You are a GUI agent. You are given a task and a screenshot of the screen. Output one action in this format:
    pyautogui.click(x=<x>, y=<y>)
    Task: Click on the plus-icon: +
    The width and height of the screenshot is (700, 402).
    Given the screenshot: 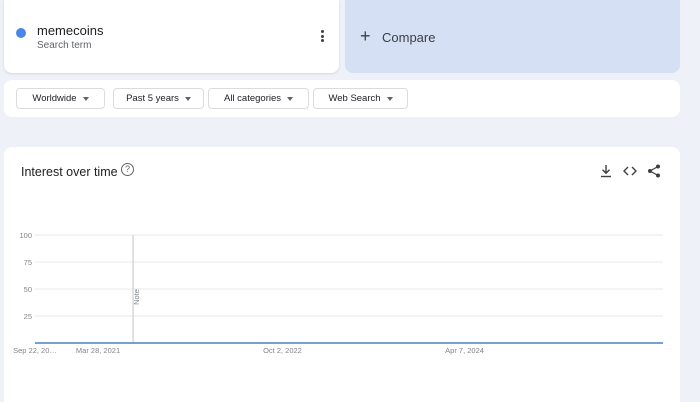 What is the action you would take?
    pyautogui.click(x=365, y=36)
    